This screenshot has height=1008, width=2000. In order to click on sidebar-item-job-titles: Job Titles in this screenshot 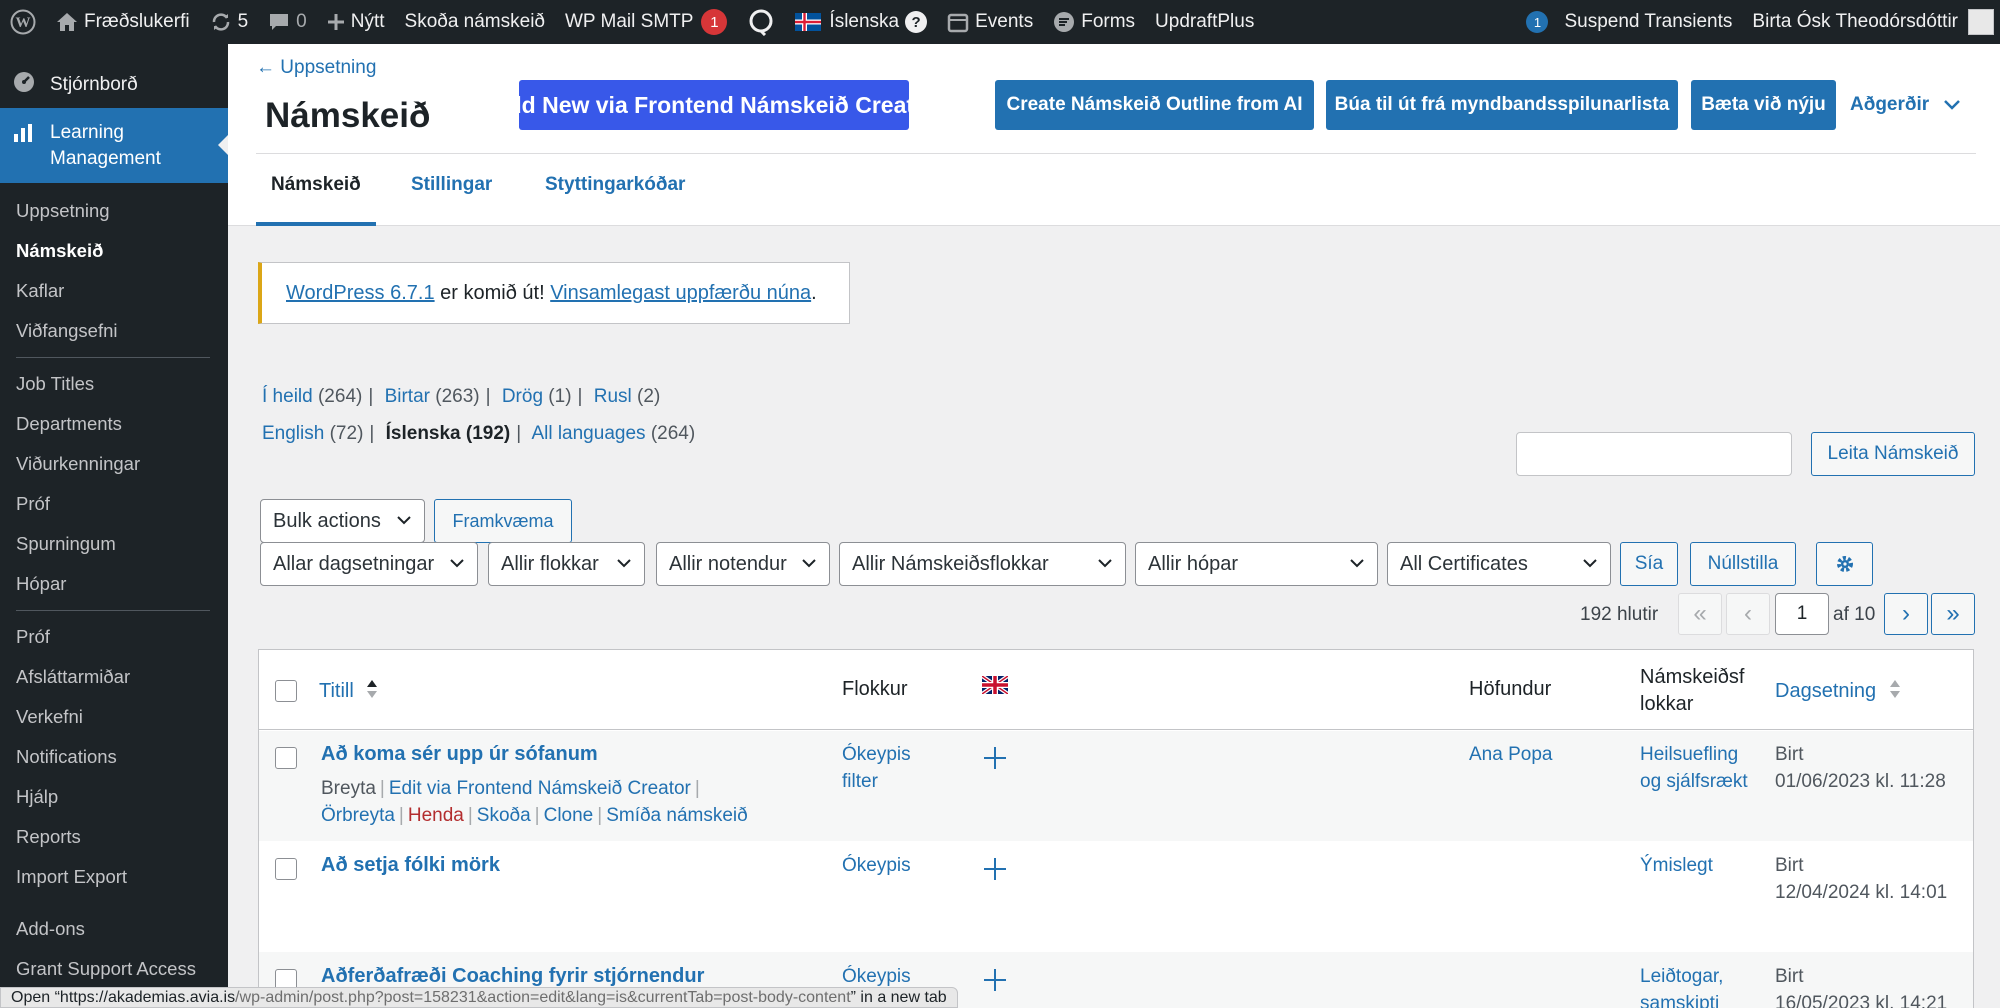, I will do `click(114, 384)`.